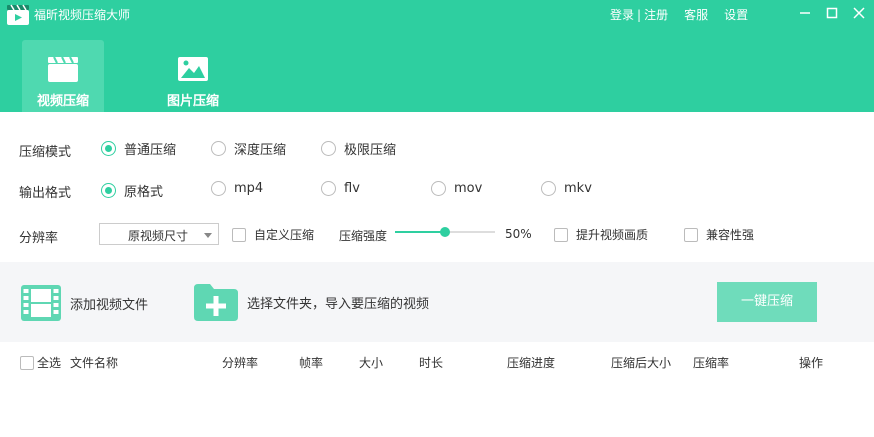 The width and height of the screenshot is (874, 437). What do you see at coordinates (363, 236) in the screenshot?
I see `strength-label: 压缩强度` at bounding box center [363, 236].